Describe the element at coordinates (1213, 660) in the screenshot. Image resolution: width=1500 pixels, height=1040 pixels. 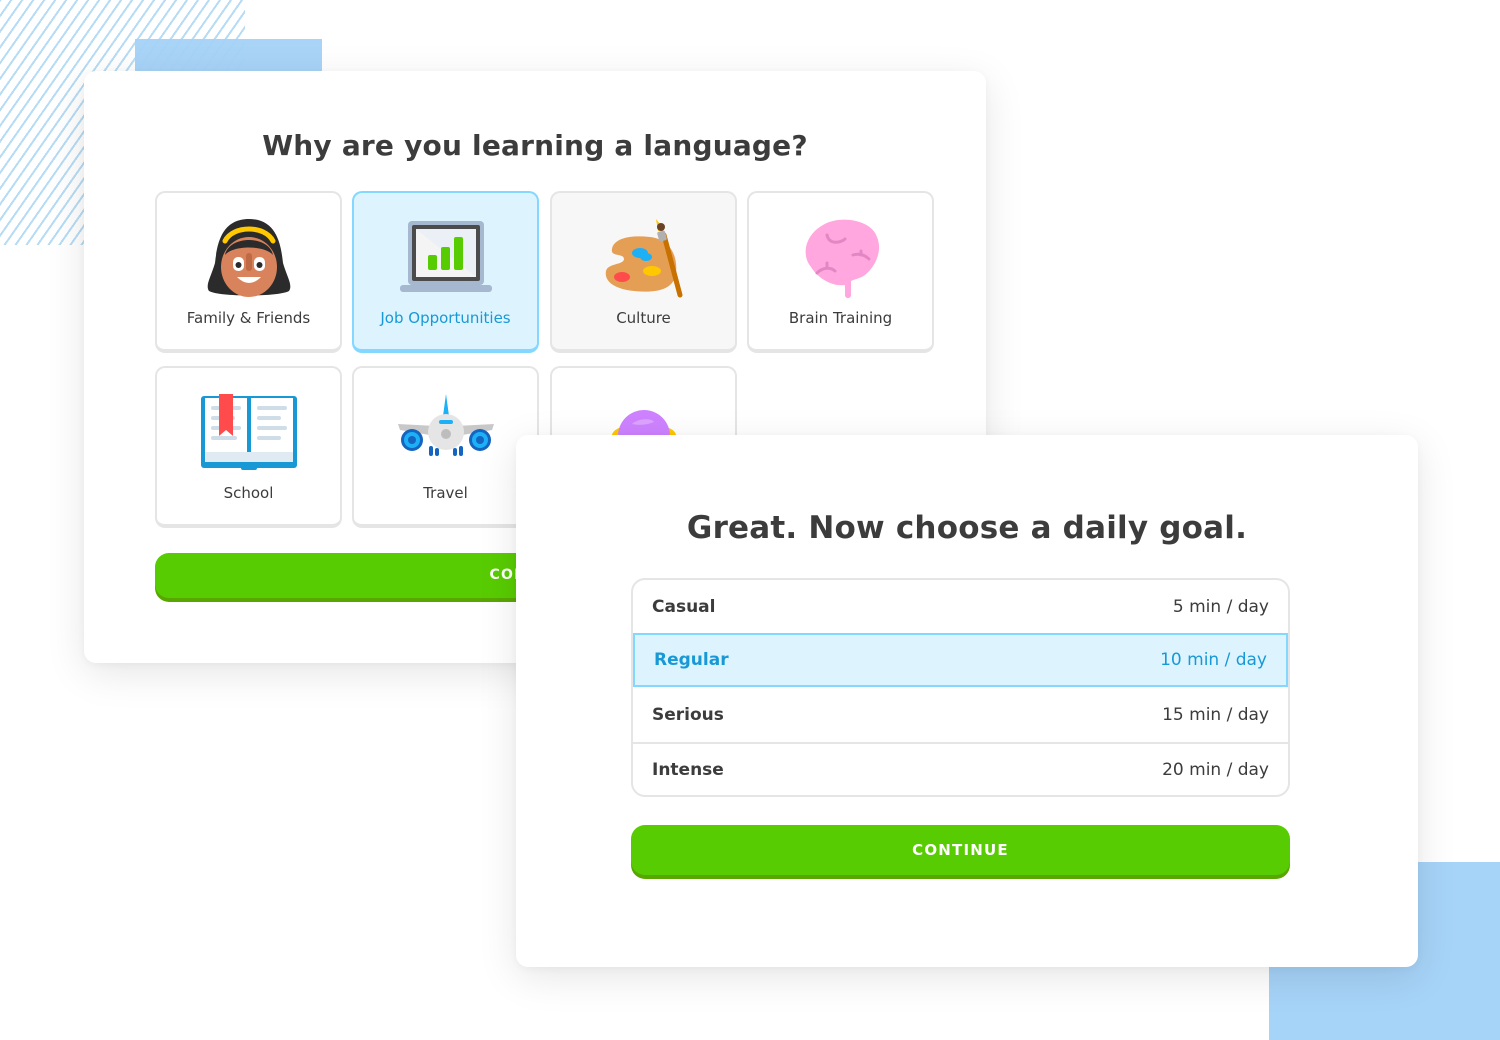
I see `goal-time: 10 min / day` at that location.